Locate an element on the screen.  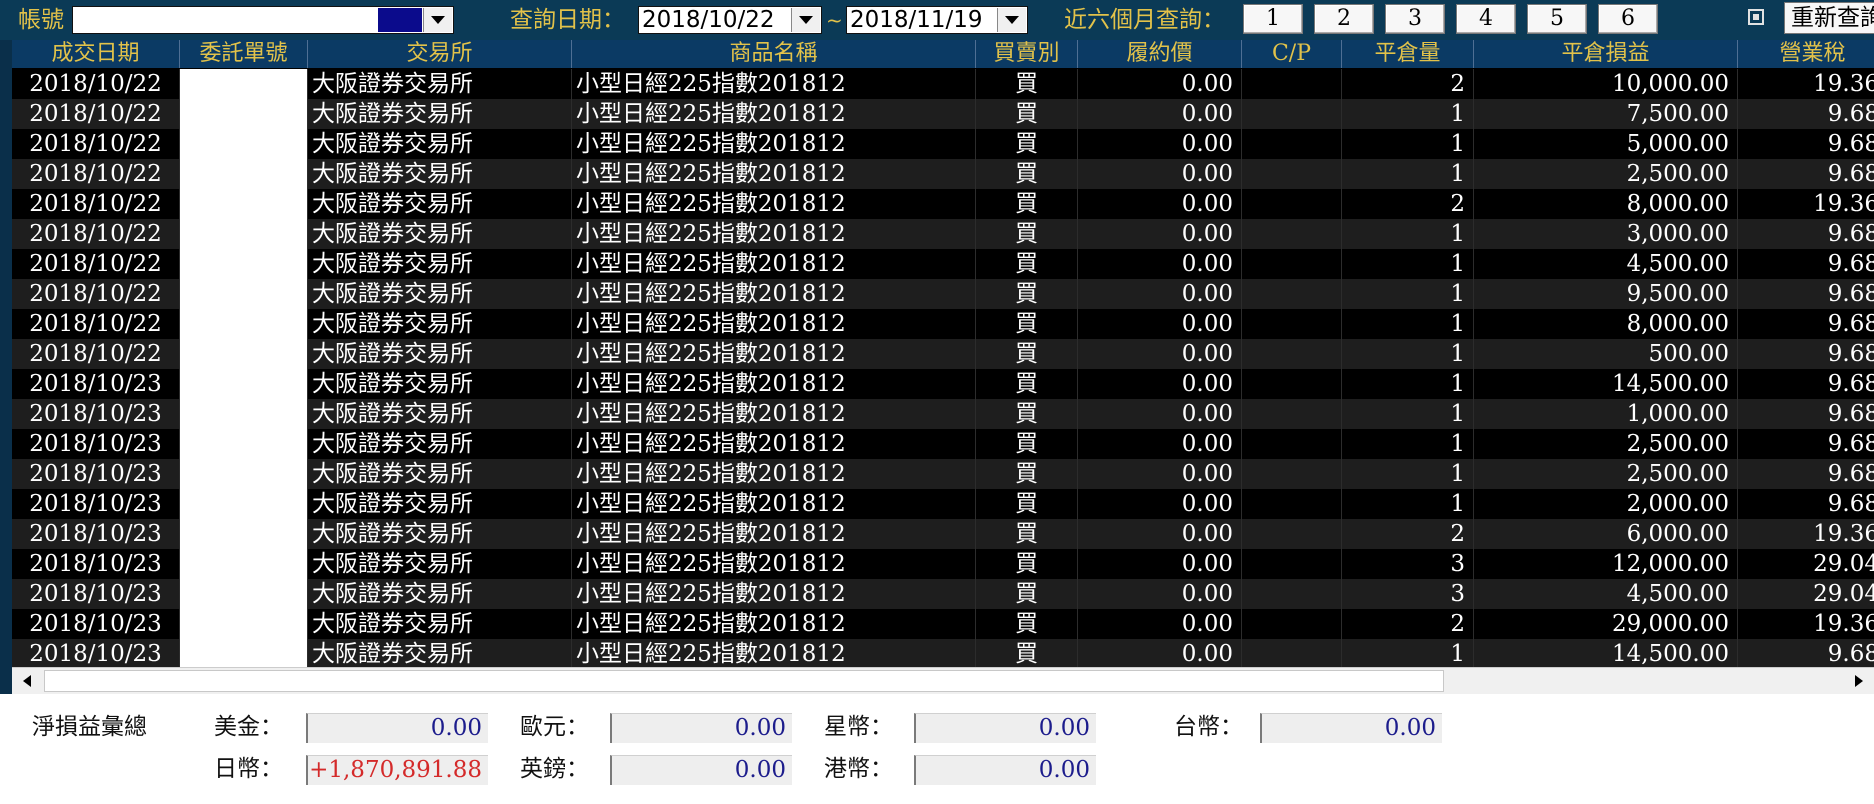
cell-strike-price: 0.00 is located at coordinates (1160, 414).